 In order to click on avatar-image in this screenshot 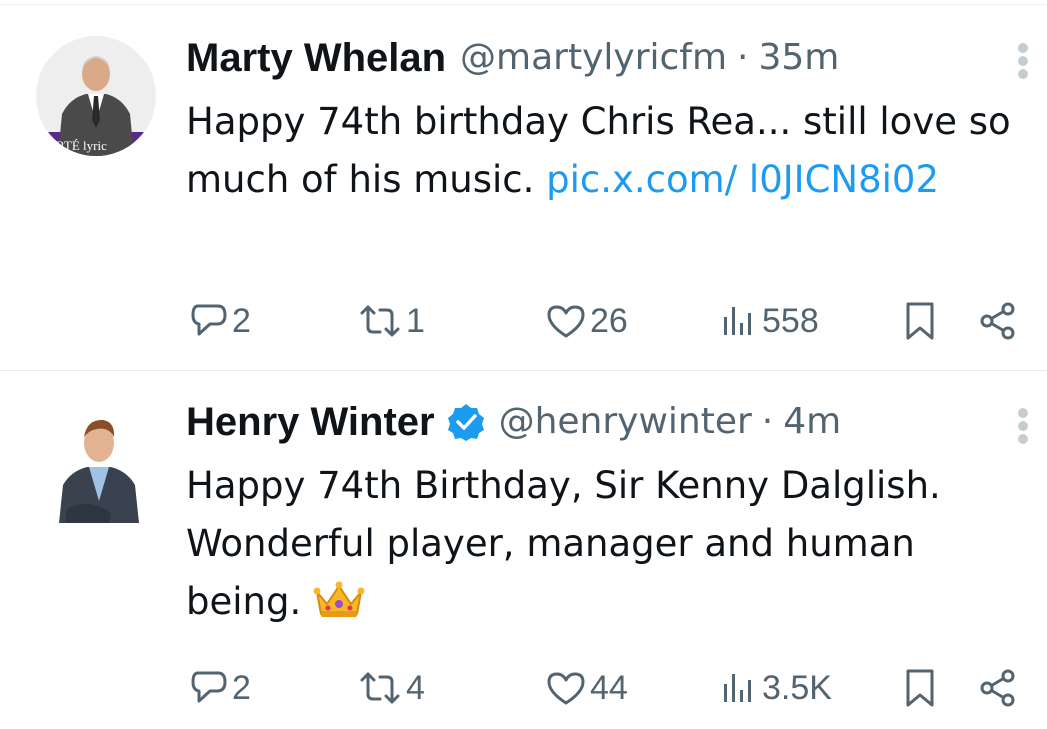, I will do `click(99, 471)`.